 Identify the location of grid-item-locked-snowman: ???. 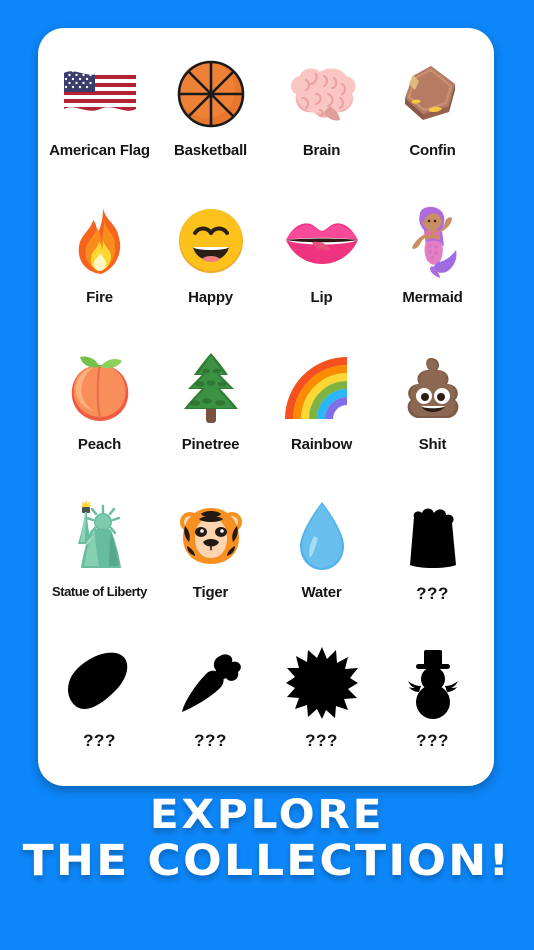
(432, 702).